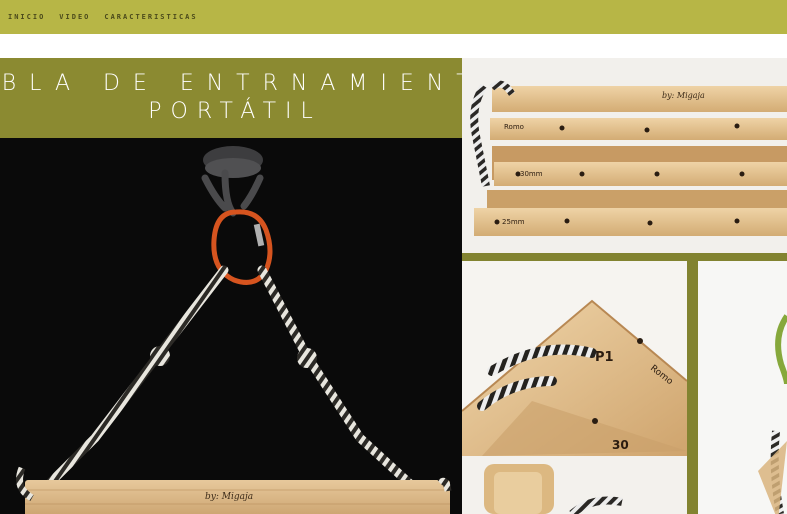  I want to click on row-label-25mm: 25mm, so click(513, 222).